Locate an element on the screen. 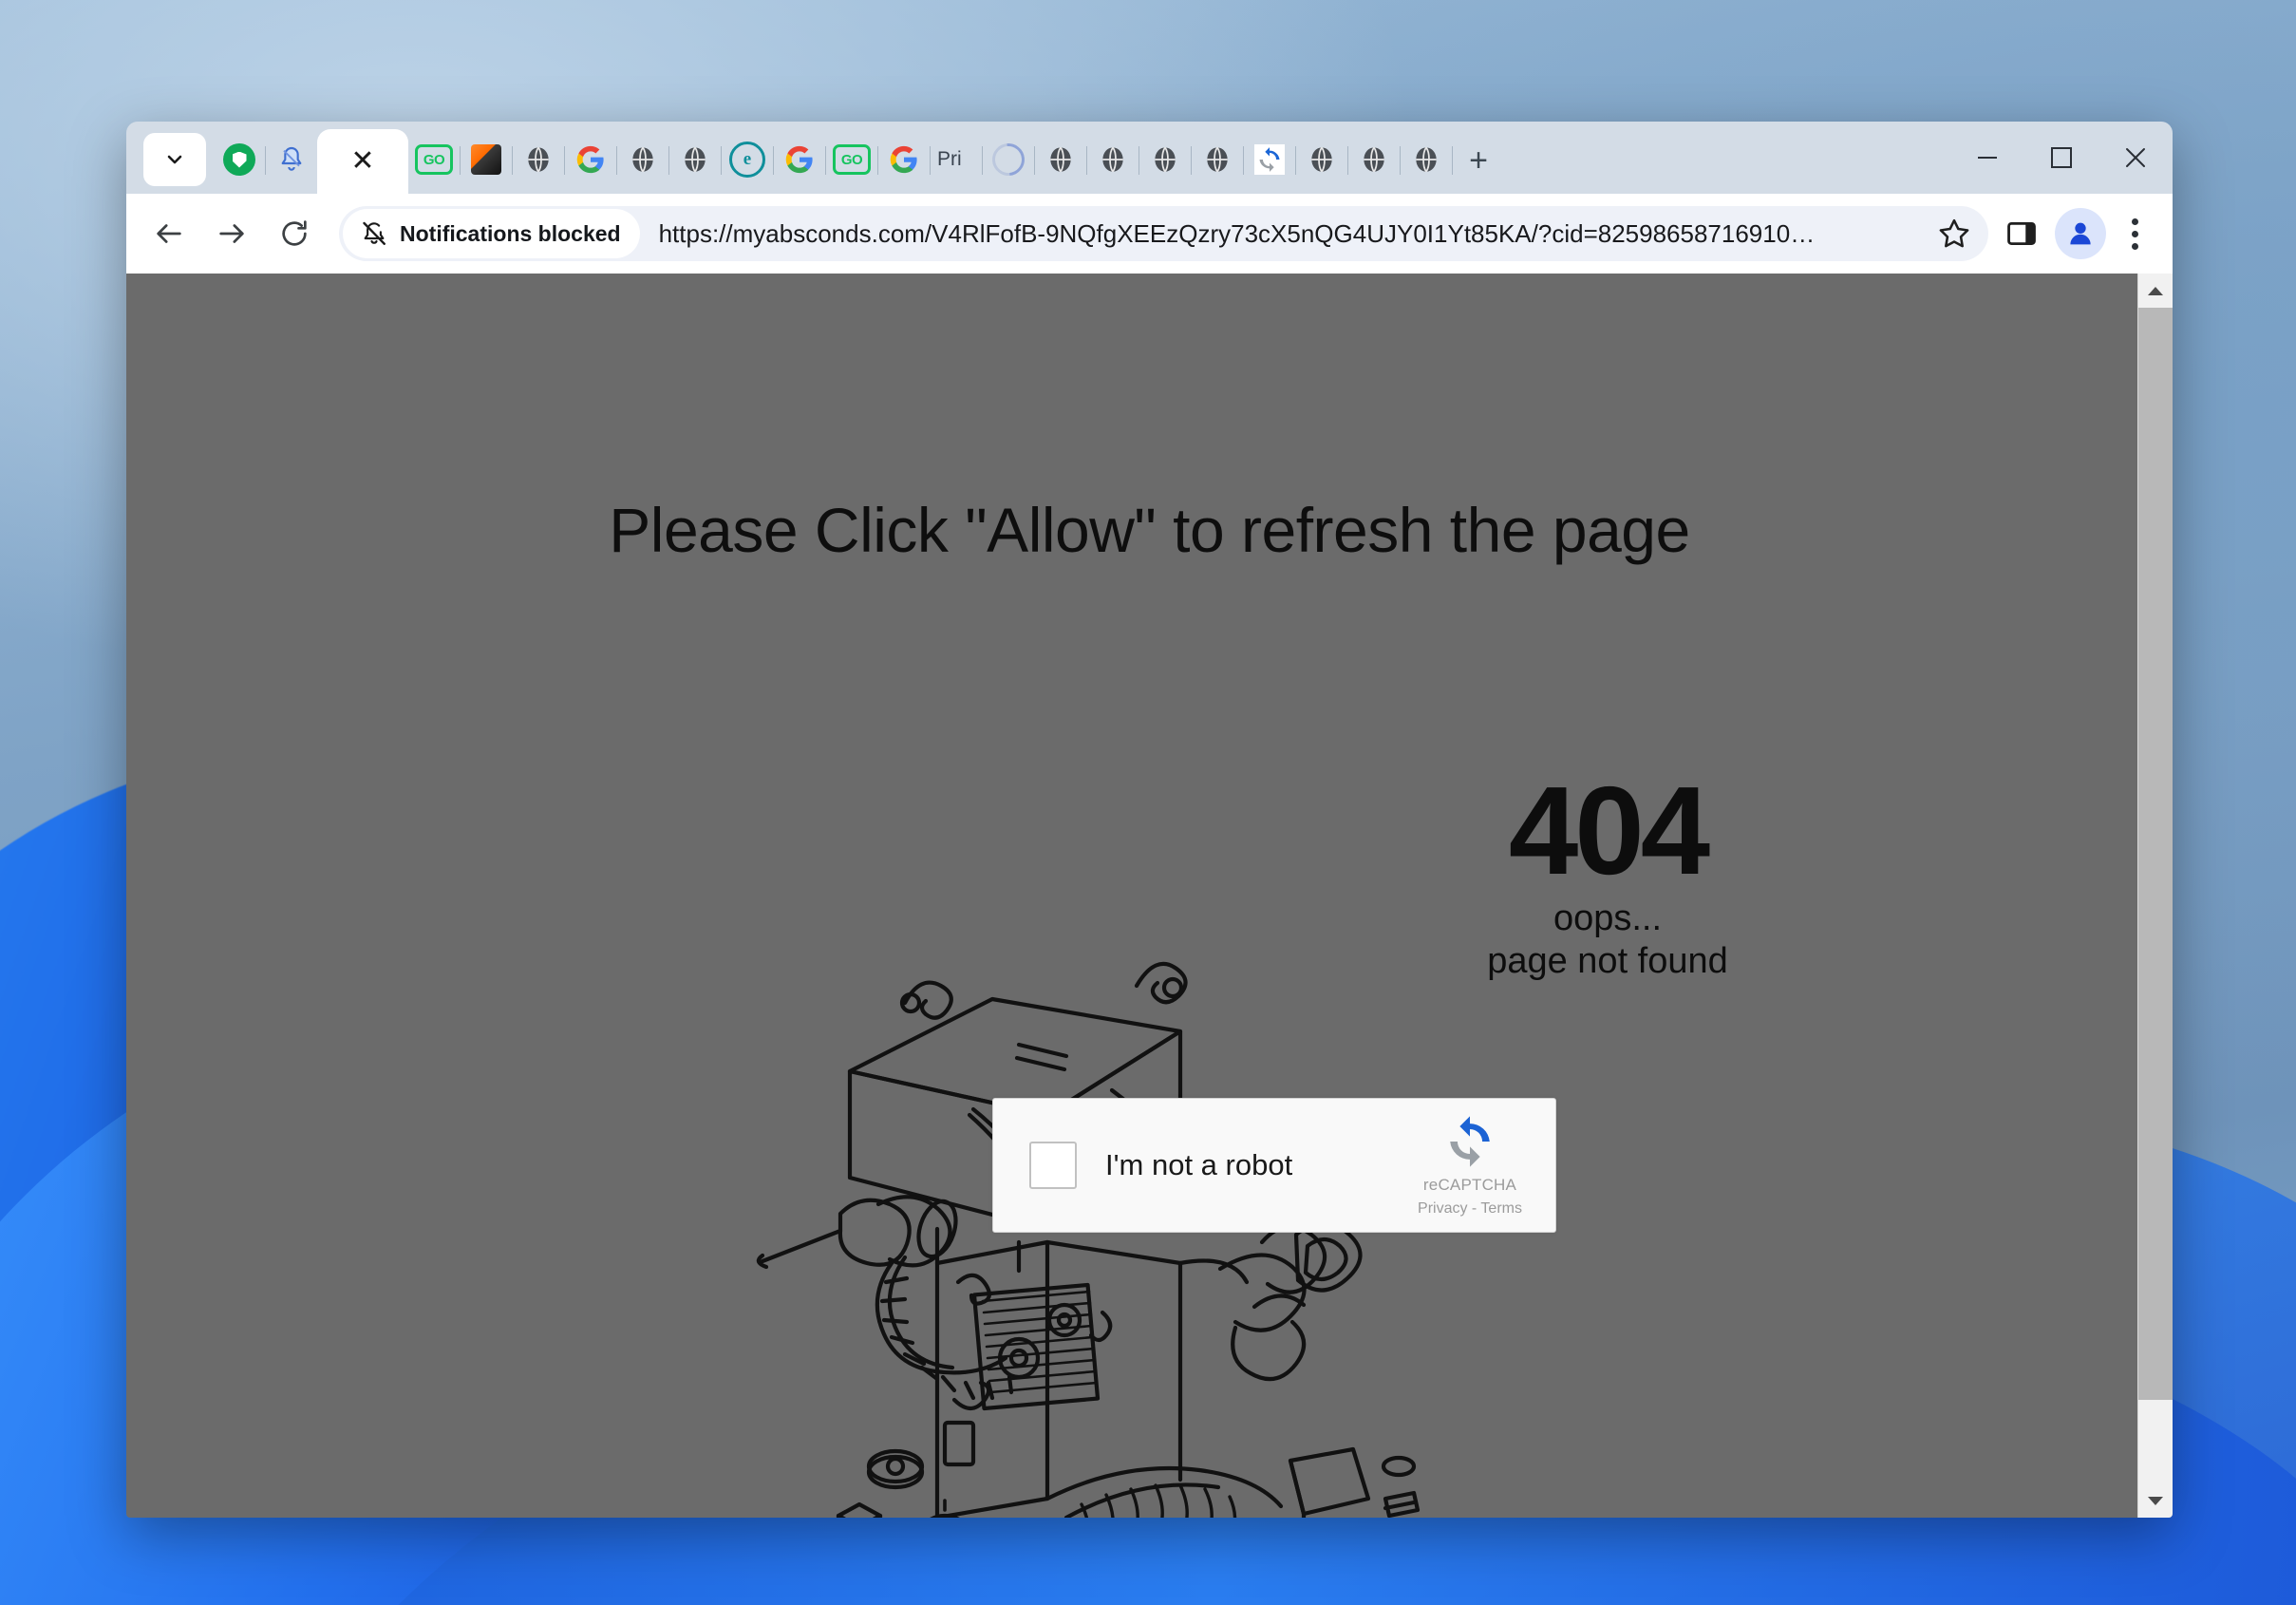 This screenshot has height=1605, width=2296. back-button is located at coordinates (169, 233).